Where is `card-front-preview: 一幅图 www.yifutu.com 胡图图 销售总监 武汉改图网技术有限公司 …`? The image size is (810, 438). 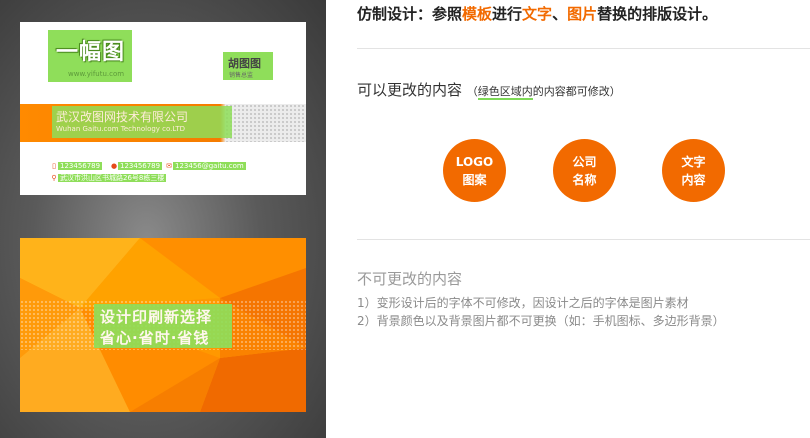
card-front-preview: 一幅图 www.yifutu.com 胡图图 销售总监 武汉改图网技术有限公司 … is located at coordinates (163, 108).